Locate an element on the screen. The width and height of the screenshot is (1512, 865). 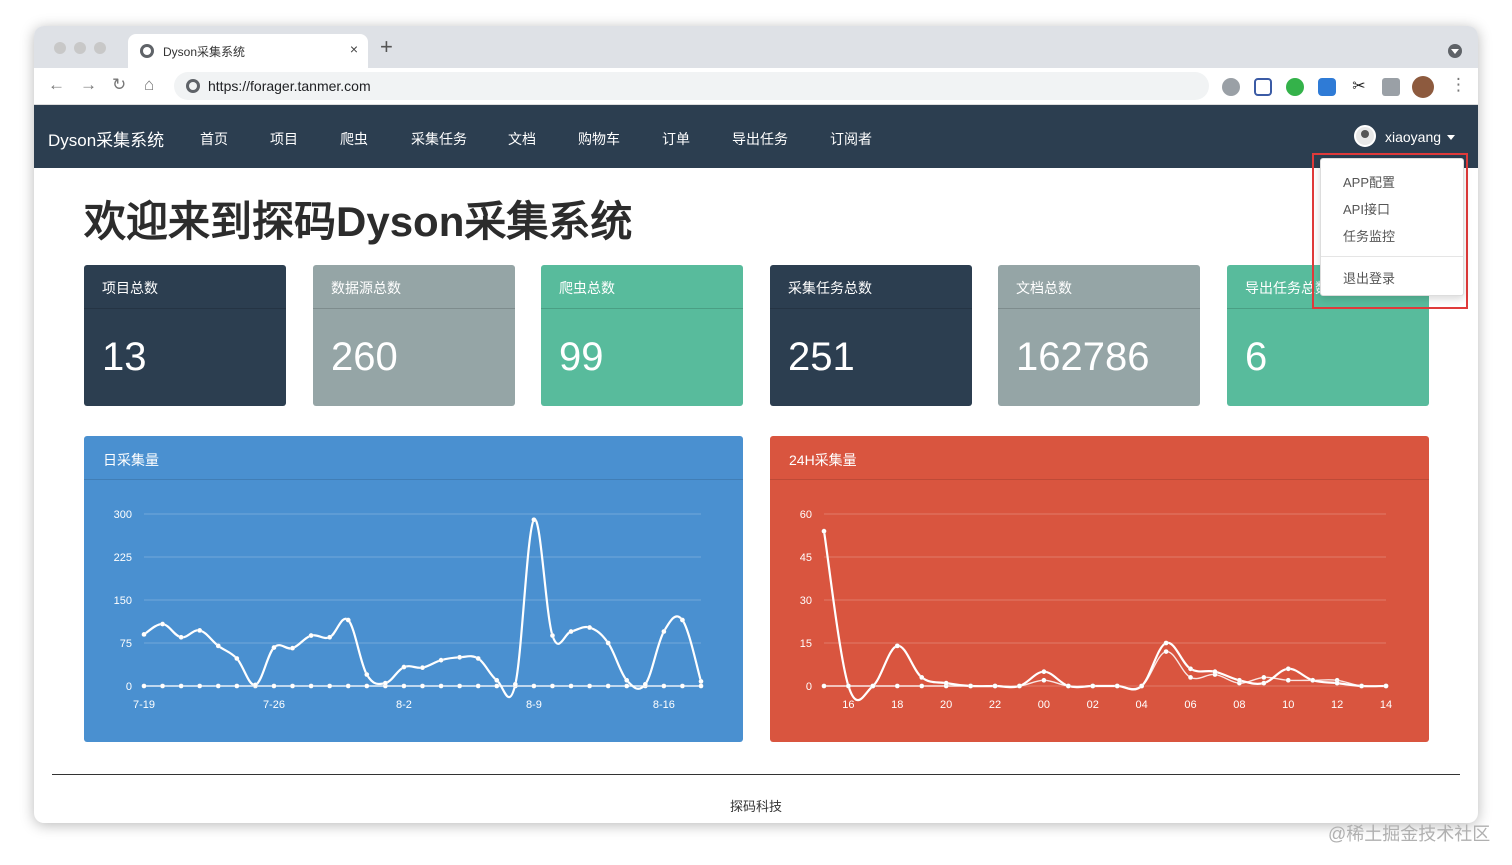
footer-text: 探码科技 is located at coordinates (755, 806).